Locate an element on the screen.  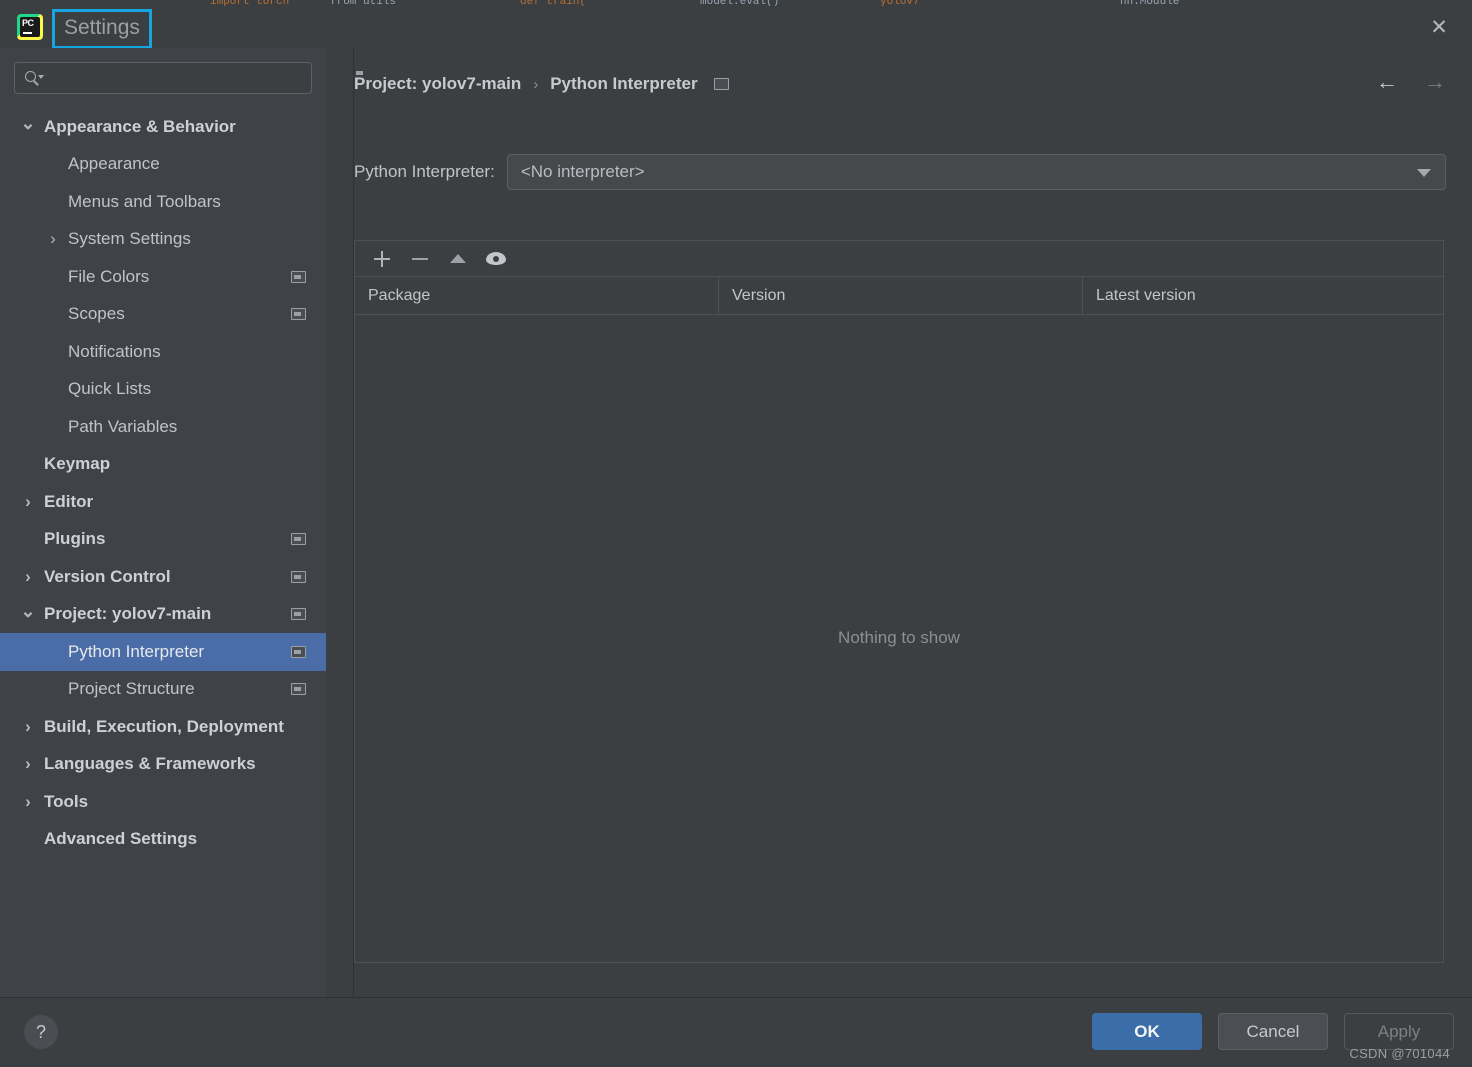
breadcrumb-project: Project: yolov7-main is located at coordinates (437, 84).